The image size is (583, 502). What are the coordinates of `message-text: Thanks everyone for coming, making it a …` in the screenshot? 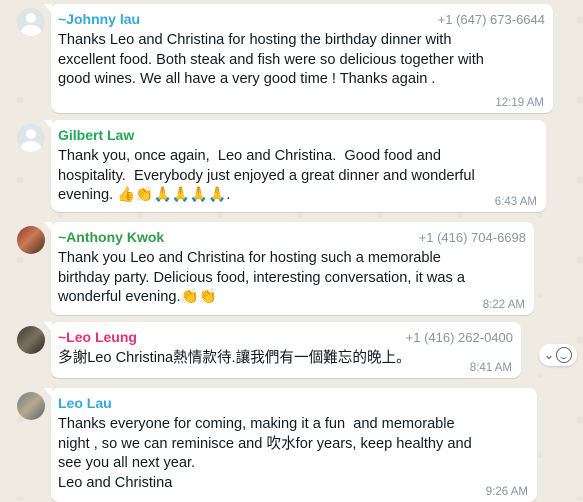 It's located at (265, 453).